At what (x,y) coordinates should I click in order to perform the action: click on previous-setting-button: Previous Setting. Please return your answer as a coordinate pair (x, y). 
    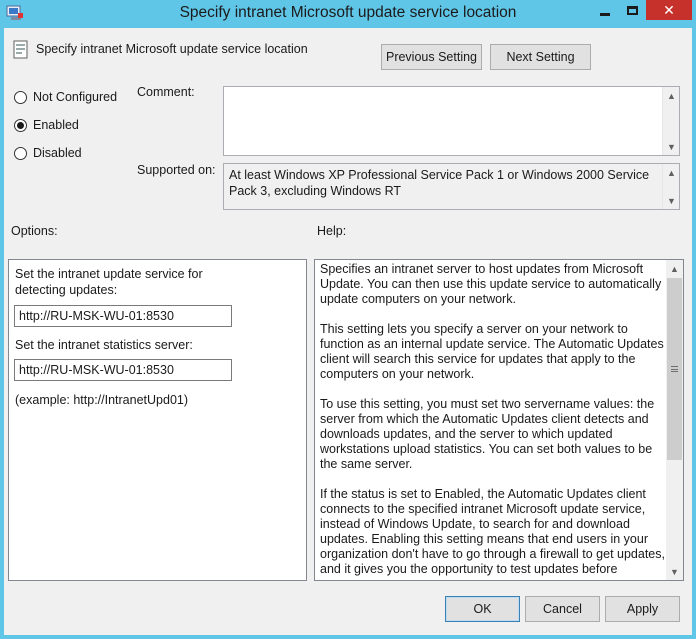
    Looking at the image, I should click on (431, 57).